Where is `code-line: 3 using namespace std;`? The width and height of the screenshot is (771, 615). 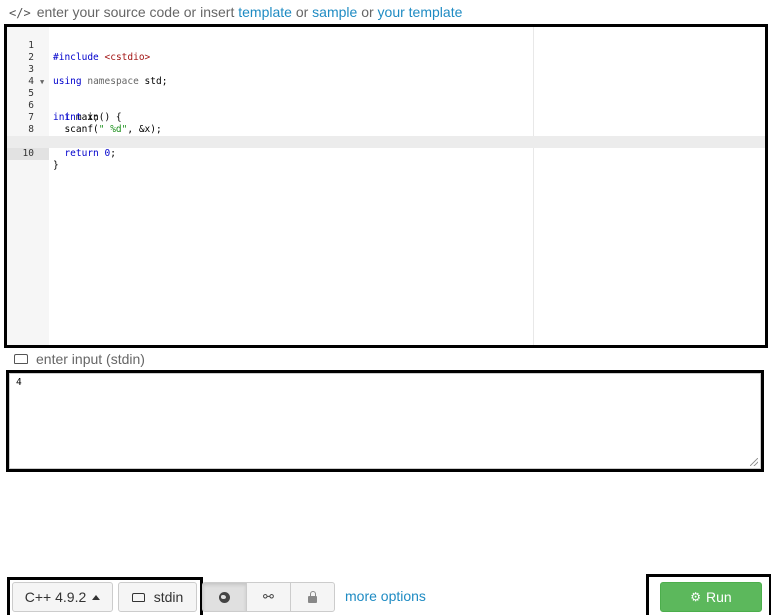 code-line: 3 using namespace std; is located at coordinates (386, 69).